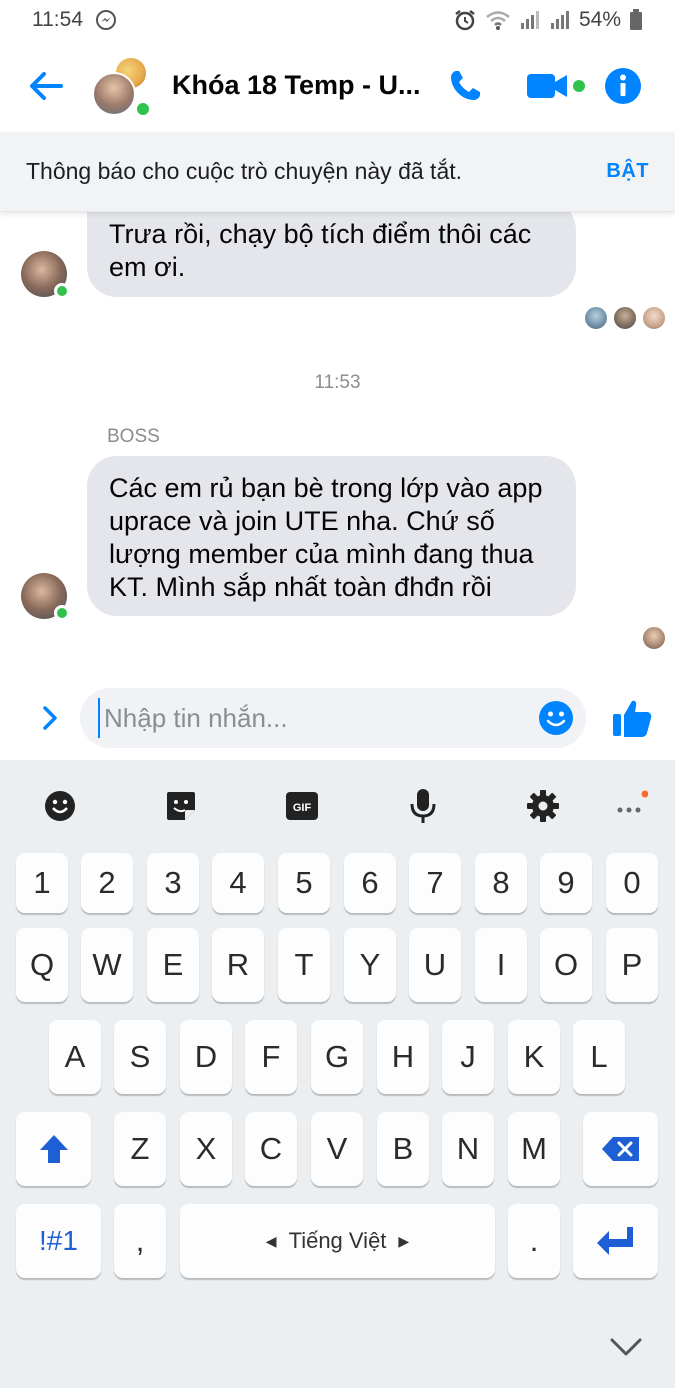  I want to click on key-q: Q, so click(42, 965).